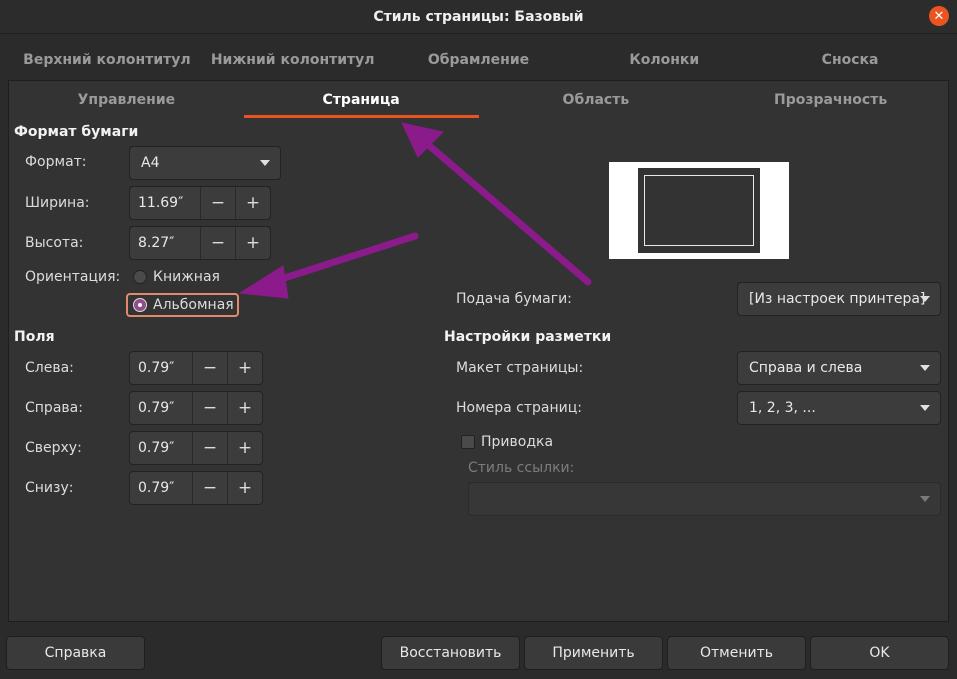 The height and width of the screenshot is (679, 957). What do you see at coordinates (165, 243) in the screenshot?
I see `height-value: 8.27″` at bounding box center [165, 243].